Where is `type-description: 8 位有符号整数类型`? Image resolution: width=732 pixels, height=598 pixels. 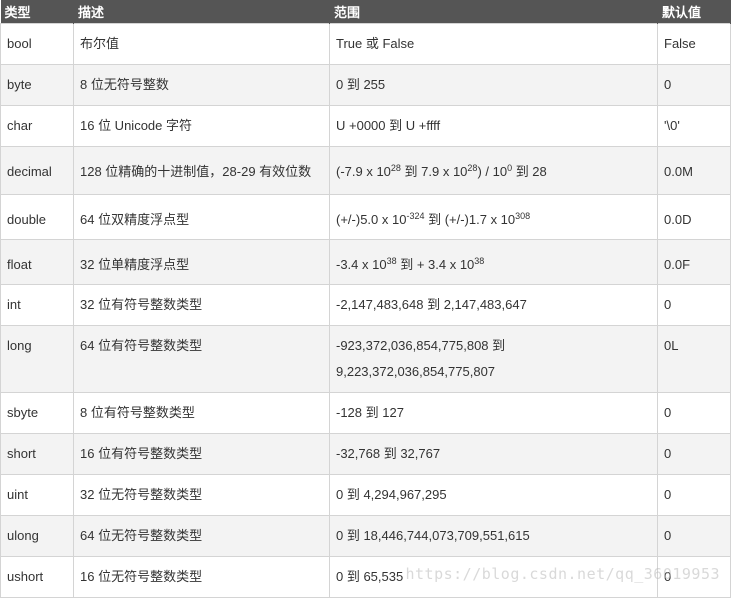 type-description: 8 位有符号整数类型 is located at coordinates (137, 412).